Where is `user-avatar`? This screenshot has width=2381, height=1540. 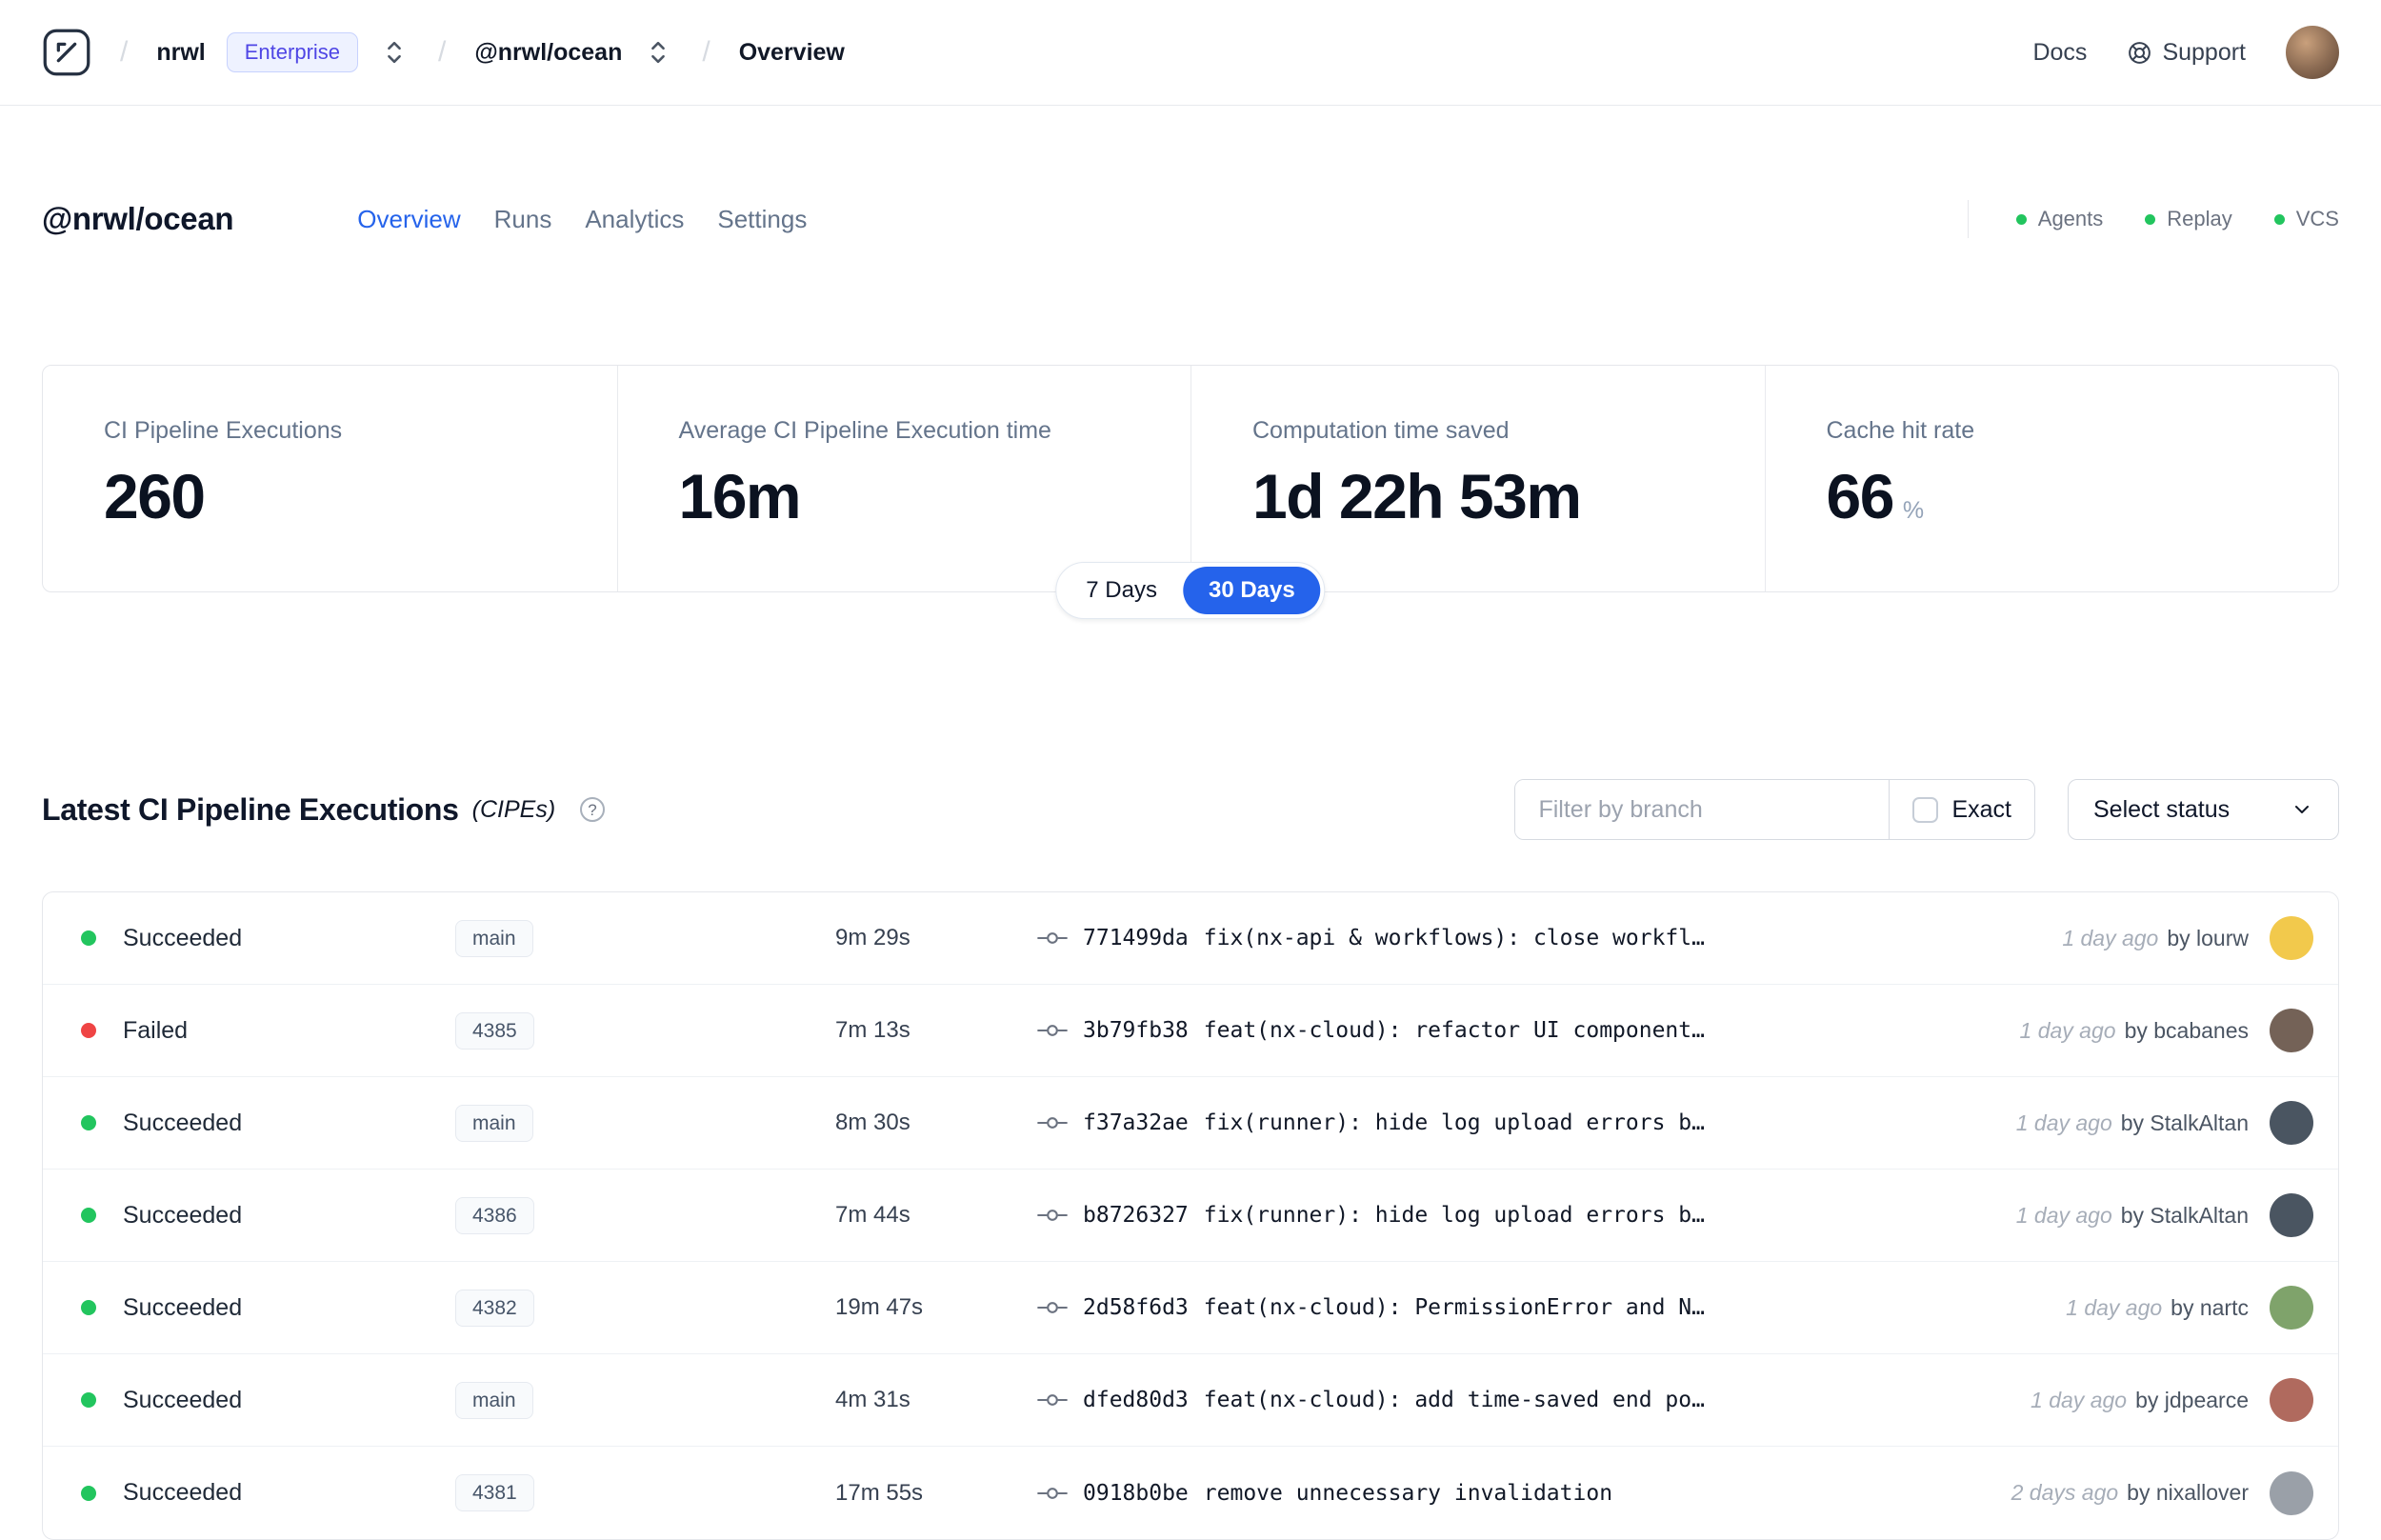 user-avatar is located at coordinates (2312, 52).